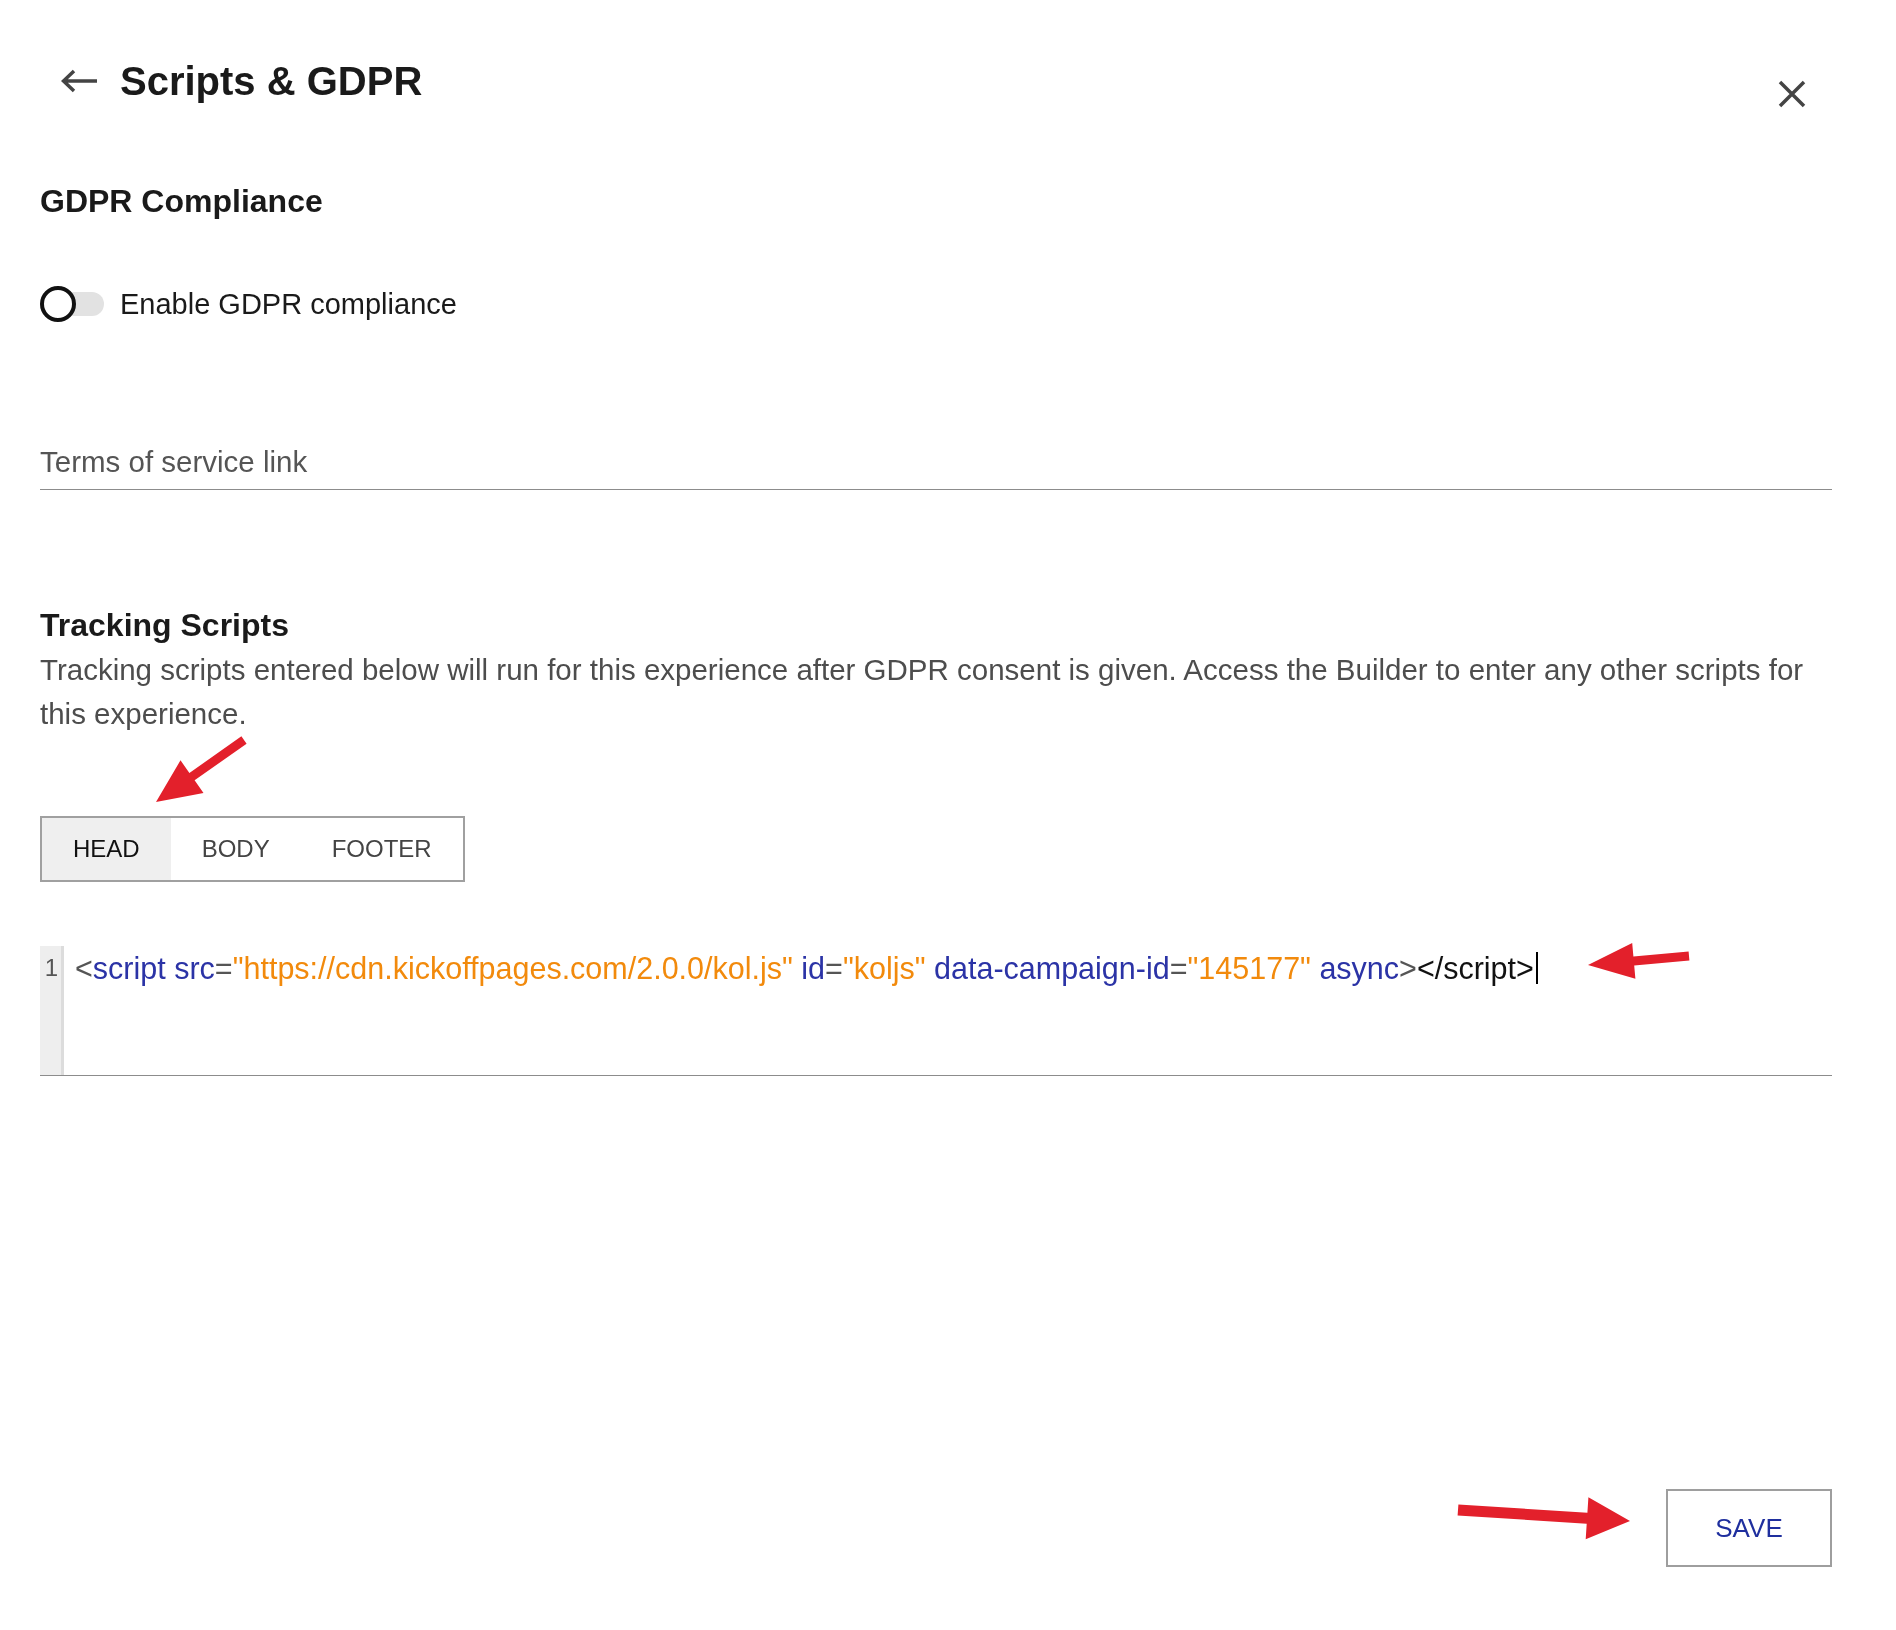  What do you see at coordinates (288, 304) in the screenshot?
I see `toggle-label: Enable GDPR compliance` at bounding box center [288, 304].